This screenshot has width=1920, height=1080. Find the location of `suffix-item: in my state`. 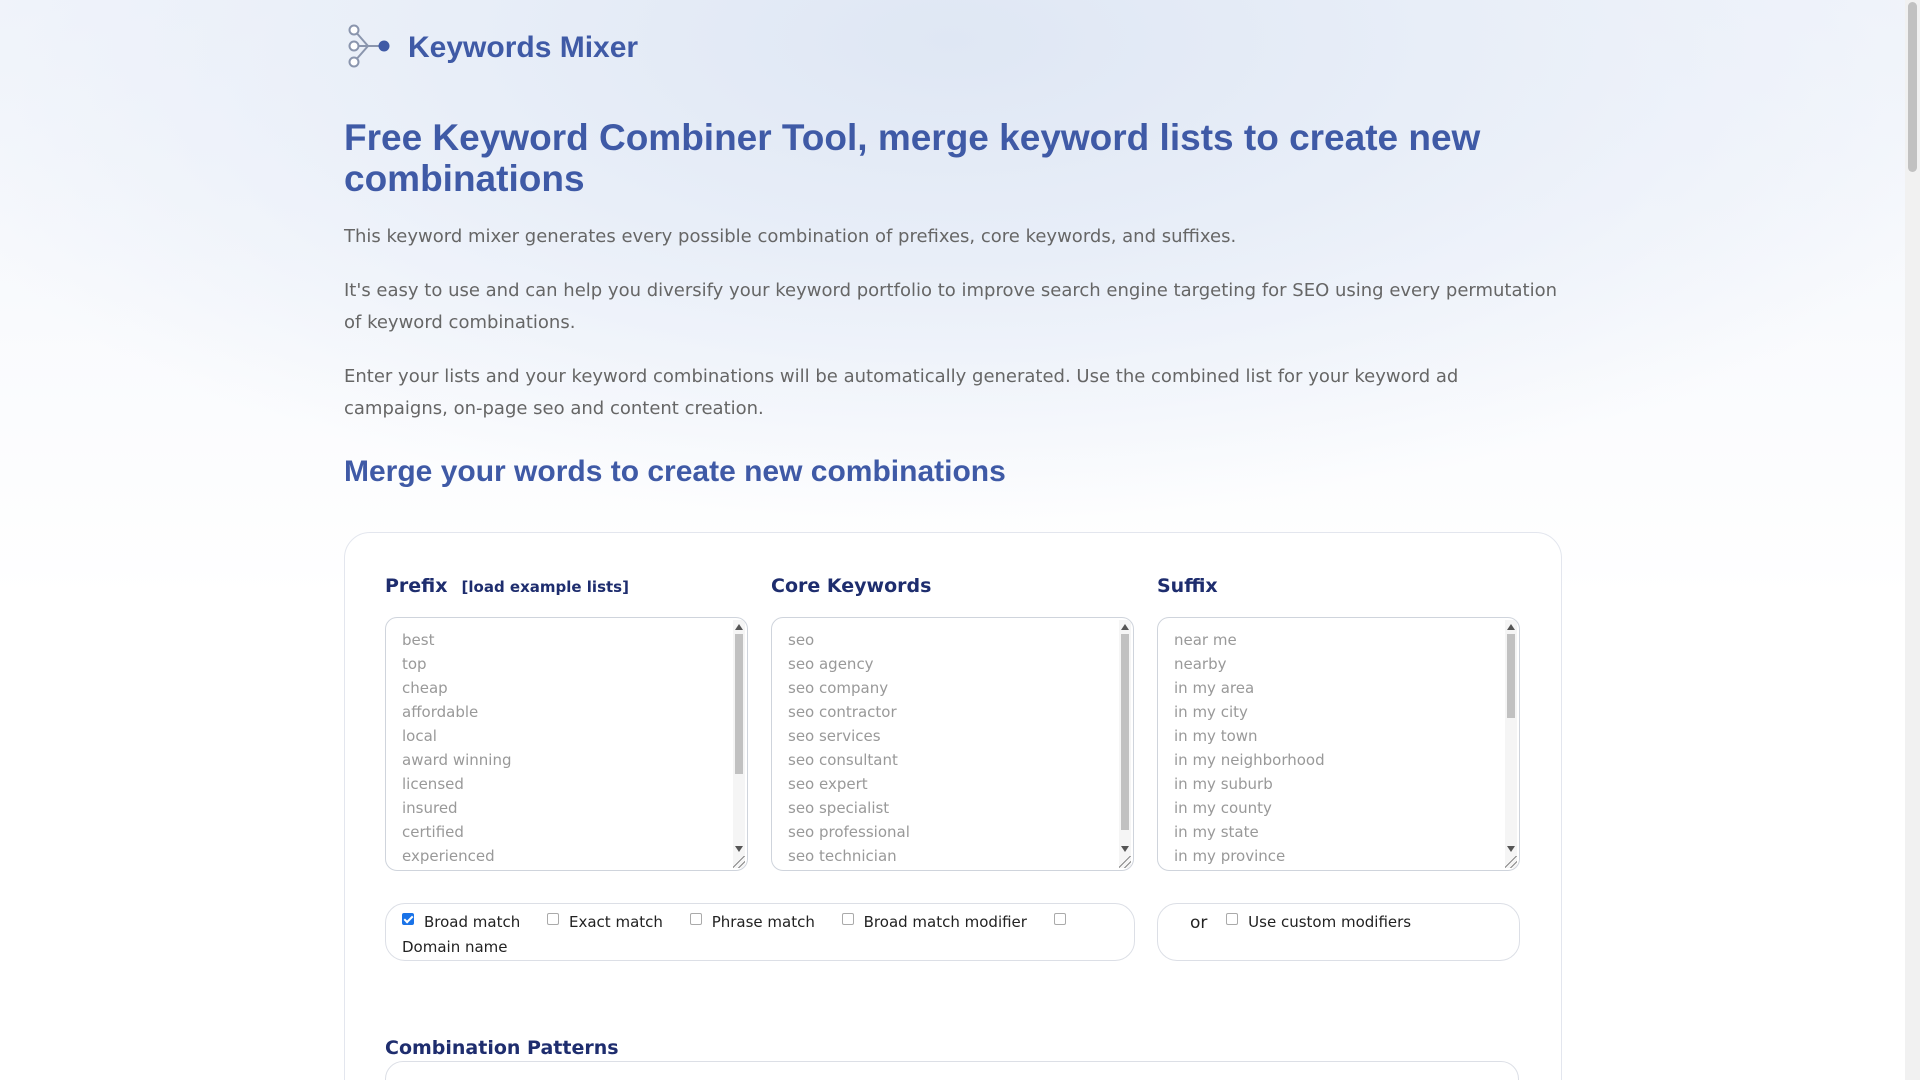

suffix-item: in my state is located at coordinates (1216, 832).